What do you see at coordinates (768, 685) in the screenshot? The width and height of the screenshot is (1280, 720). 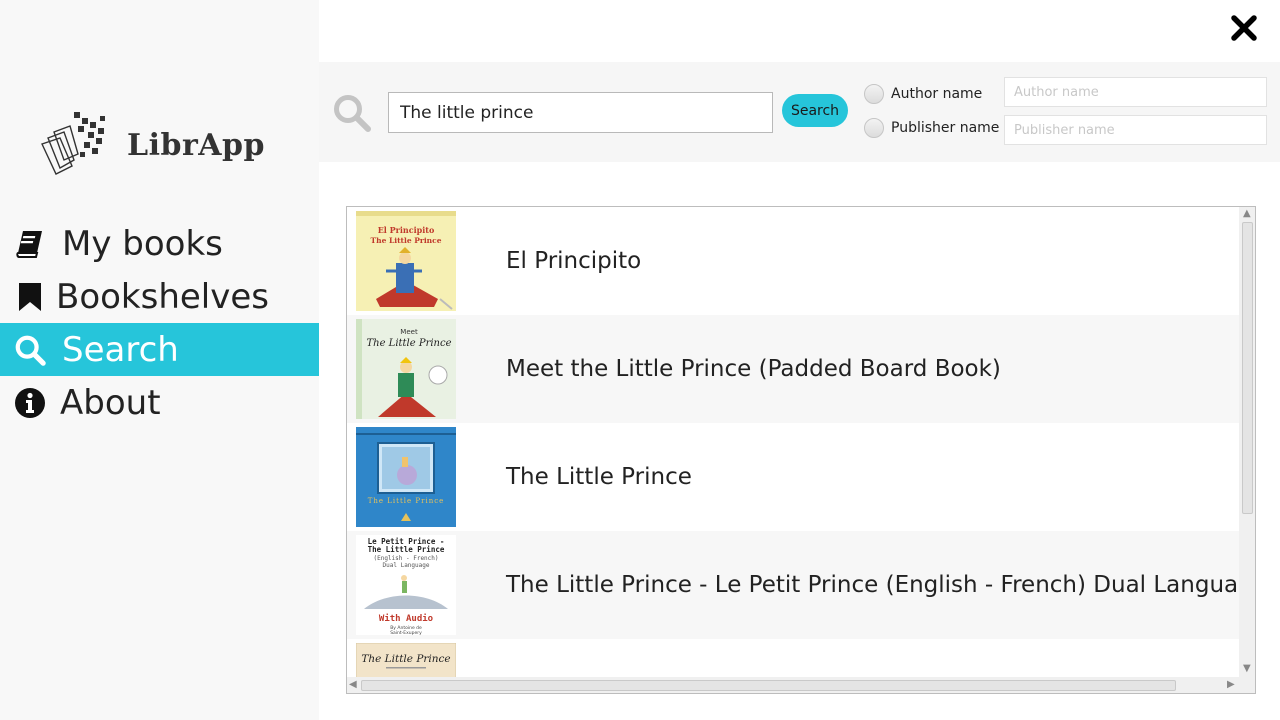 I see `horizontal-scroll-thumb` at bounding box center [768, 685].